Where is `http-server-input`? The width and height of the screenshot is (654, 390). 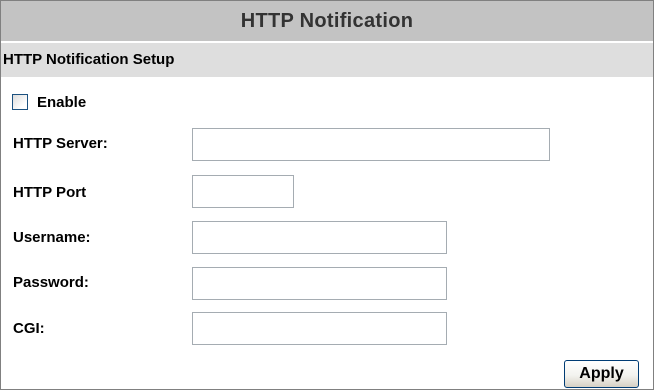
http-server-input is located at coordinates (371, 144).